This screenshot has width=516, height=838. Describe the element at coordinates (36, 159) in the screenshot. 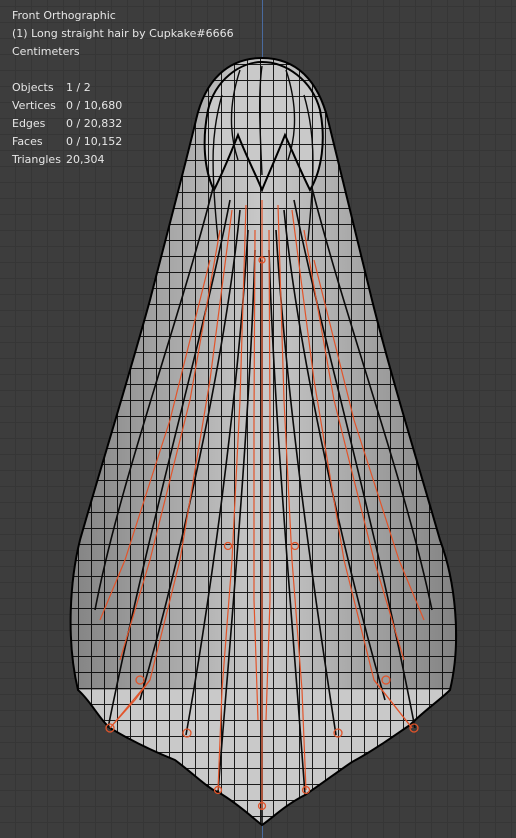

I see `stat-label: Triangles` at that location.